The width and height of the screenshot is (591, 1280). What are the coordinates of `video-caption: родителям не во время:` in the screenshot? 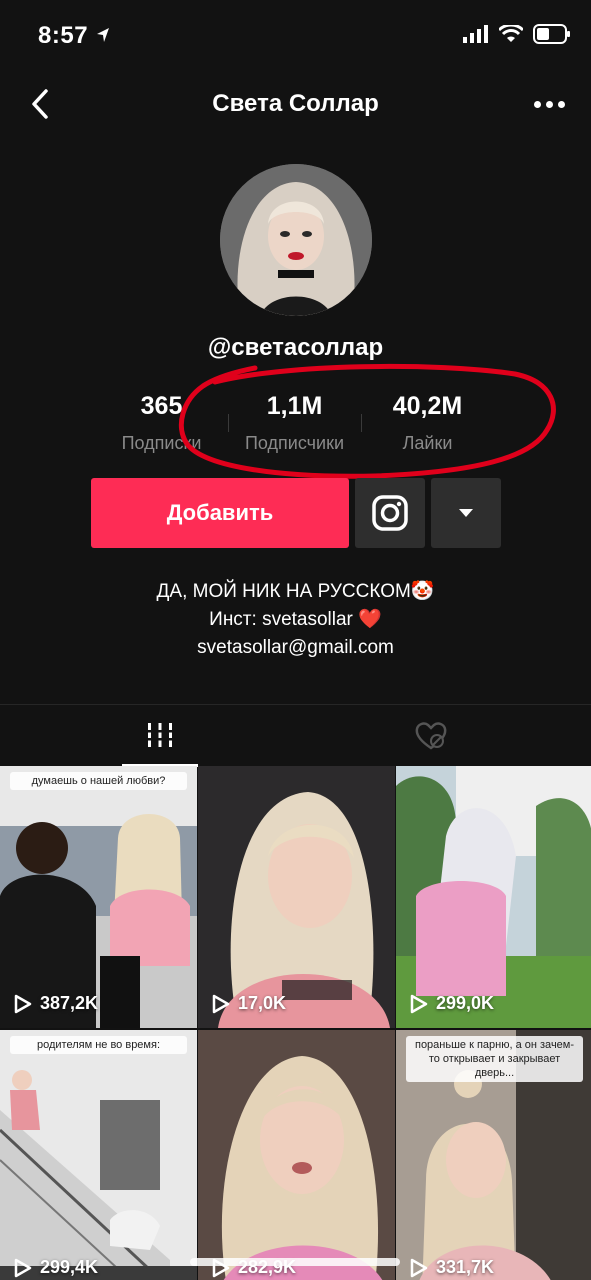 It's located at (98, 1045).